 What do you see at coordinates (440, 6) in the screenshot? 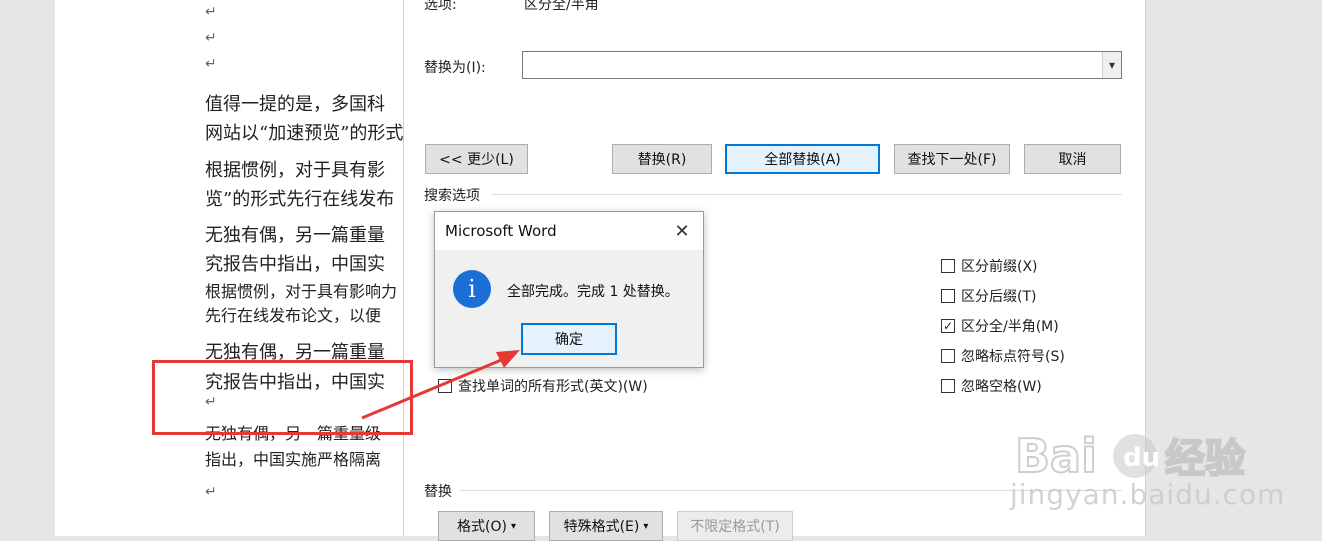
I see `options-label: 选项:` at bounding box center [440, 6].